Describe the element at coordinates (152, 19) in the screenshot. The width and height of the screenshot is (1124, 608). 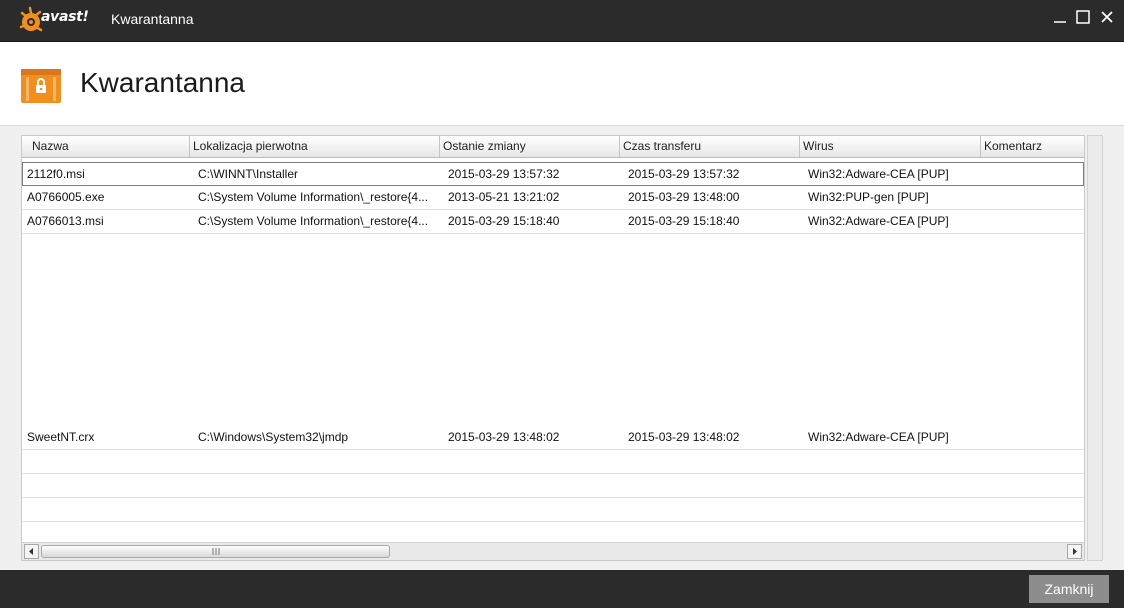
I see `window-title: Kwarantanna` at that location.